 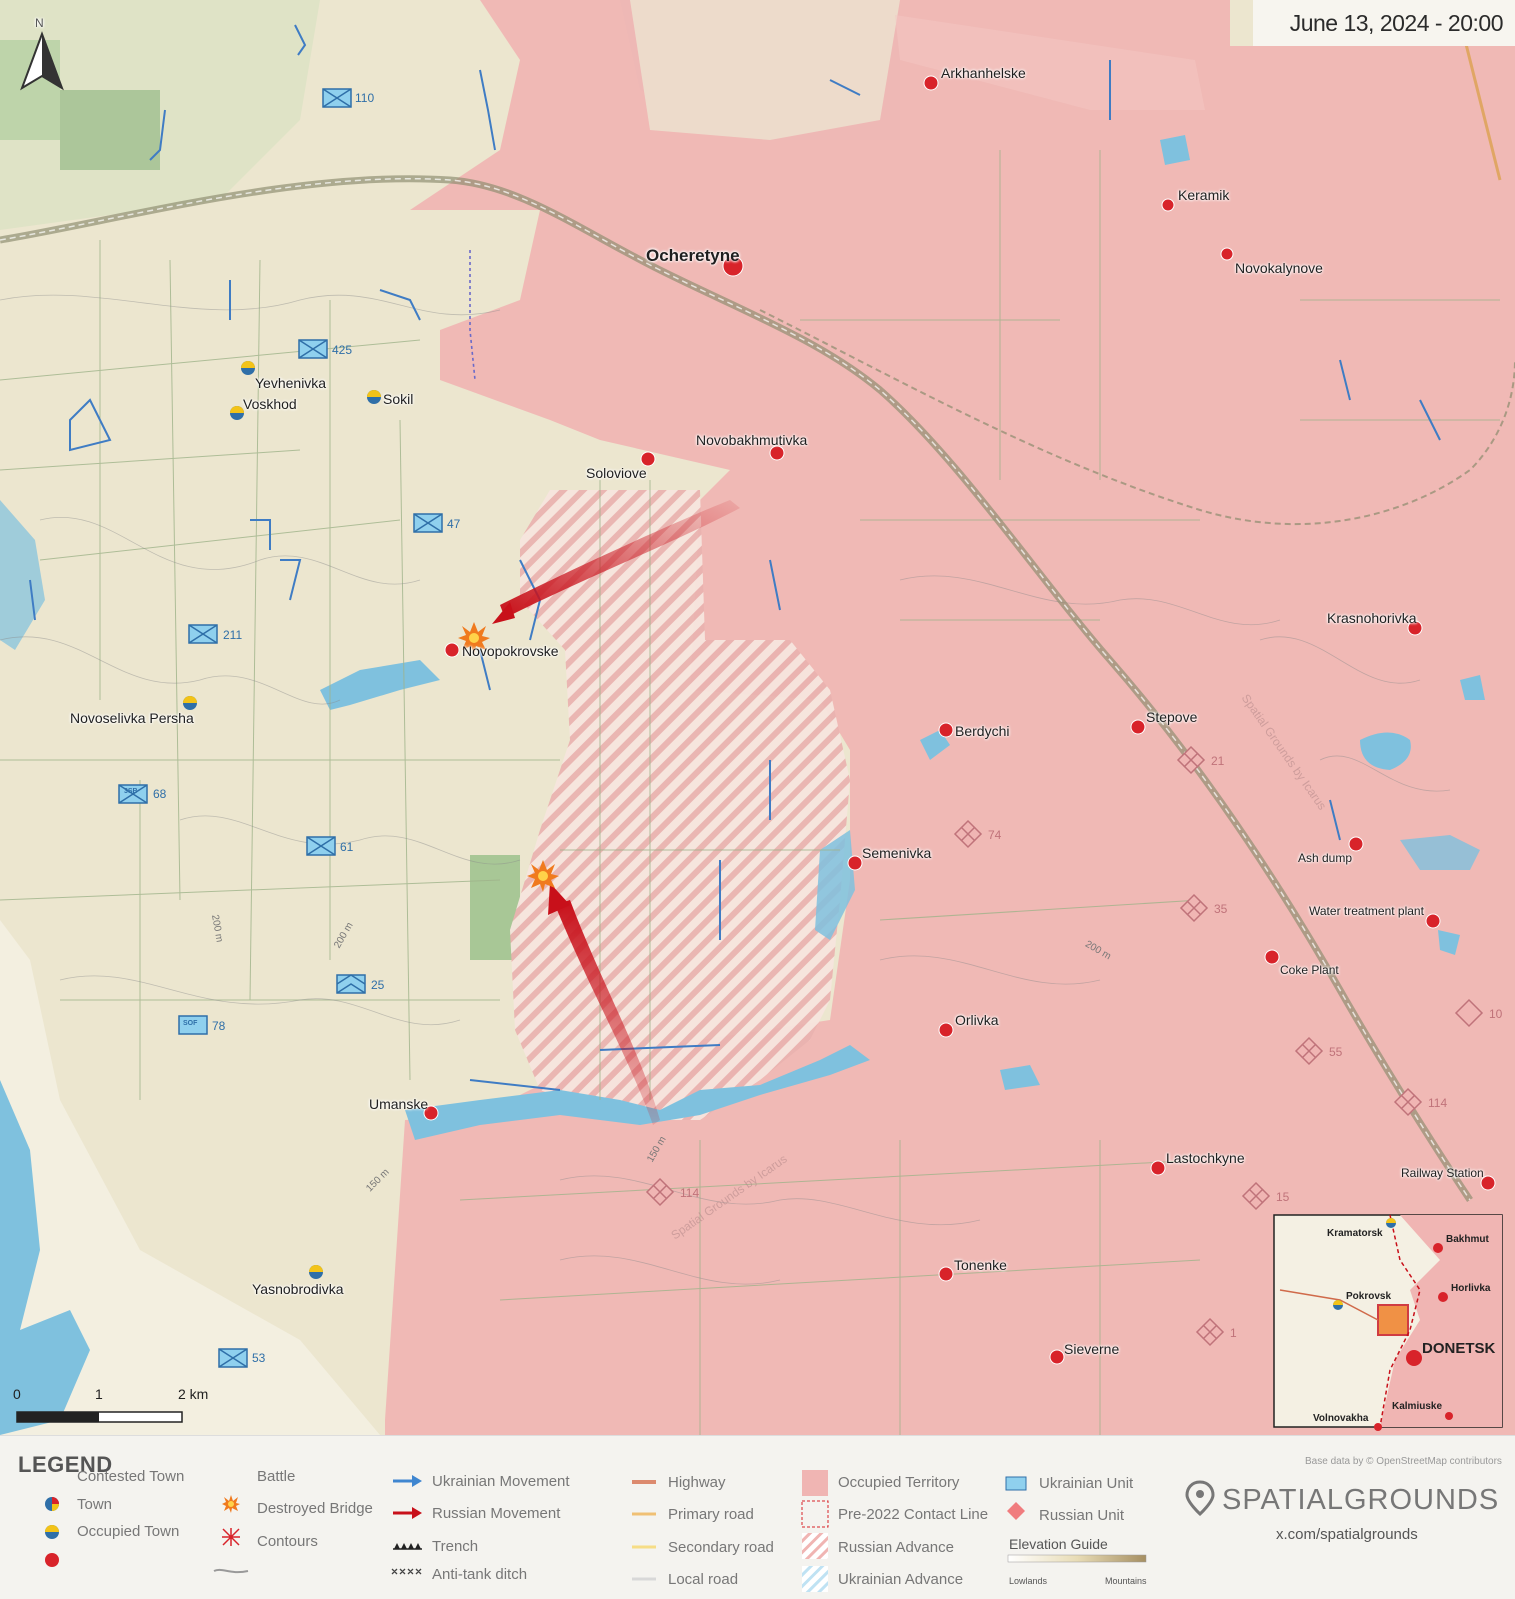 What do you see at coordinates (815, 1579) in the screenshot?
I see `ukrainian-advance-icon` at bounding box center [815, 1579].